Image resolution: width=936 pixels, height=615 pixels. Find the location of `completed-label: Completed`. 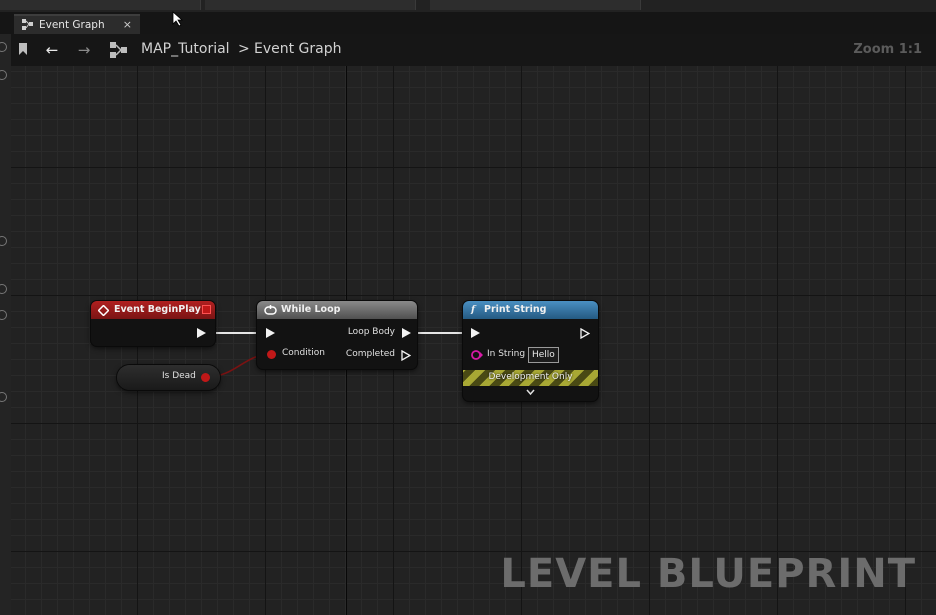

completed-label: Completed is located at coordinates (370, 354).